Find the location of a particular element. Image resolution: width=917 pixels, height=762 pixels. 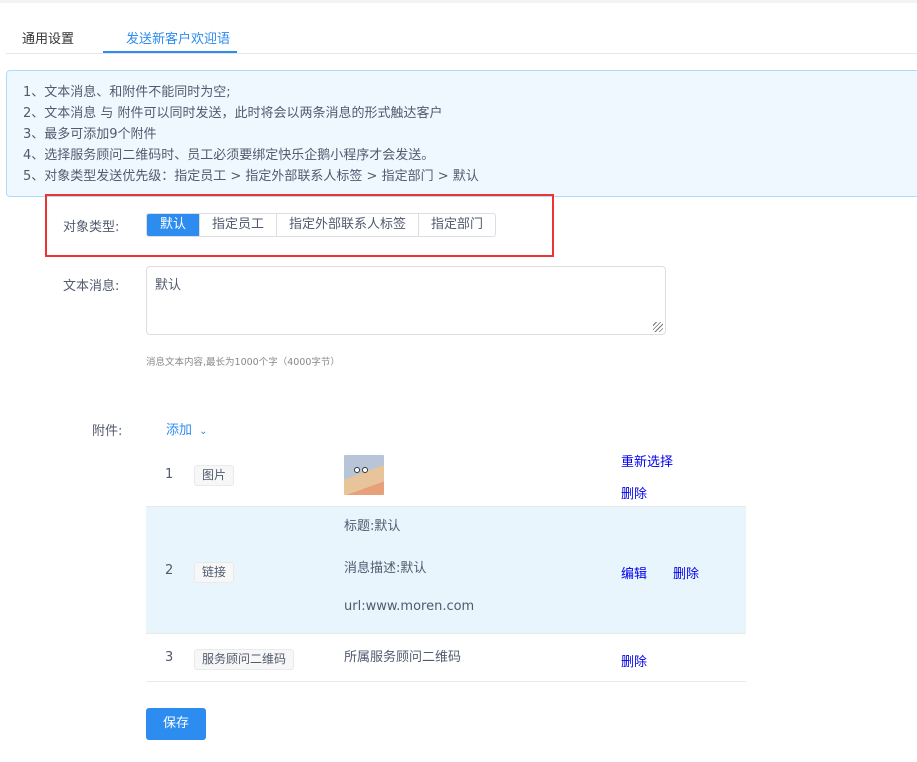

table-row: 1 图片 重新选择 删除 is located at coordinates (446, 477).